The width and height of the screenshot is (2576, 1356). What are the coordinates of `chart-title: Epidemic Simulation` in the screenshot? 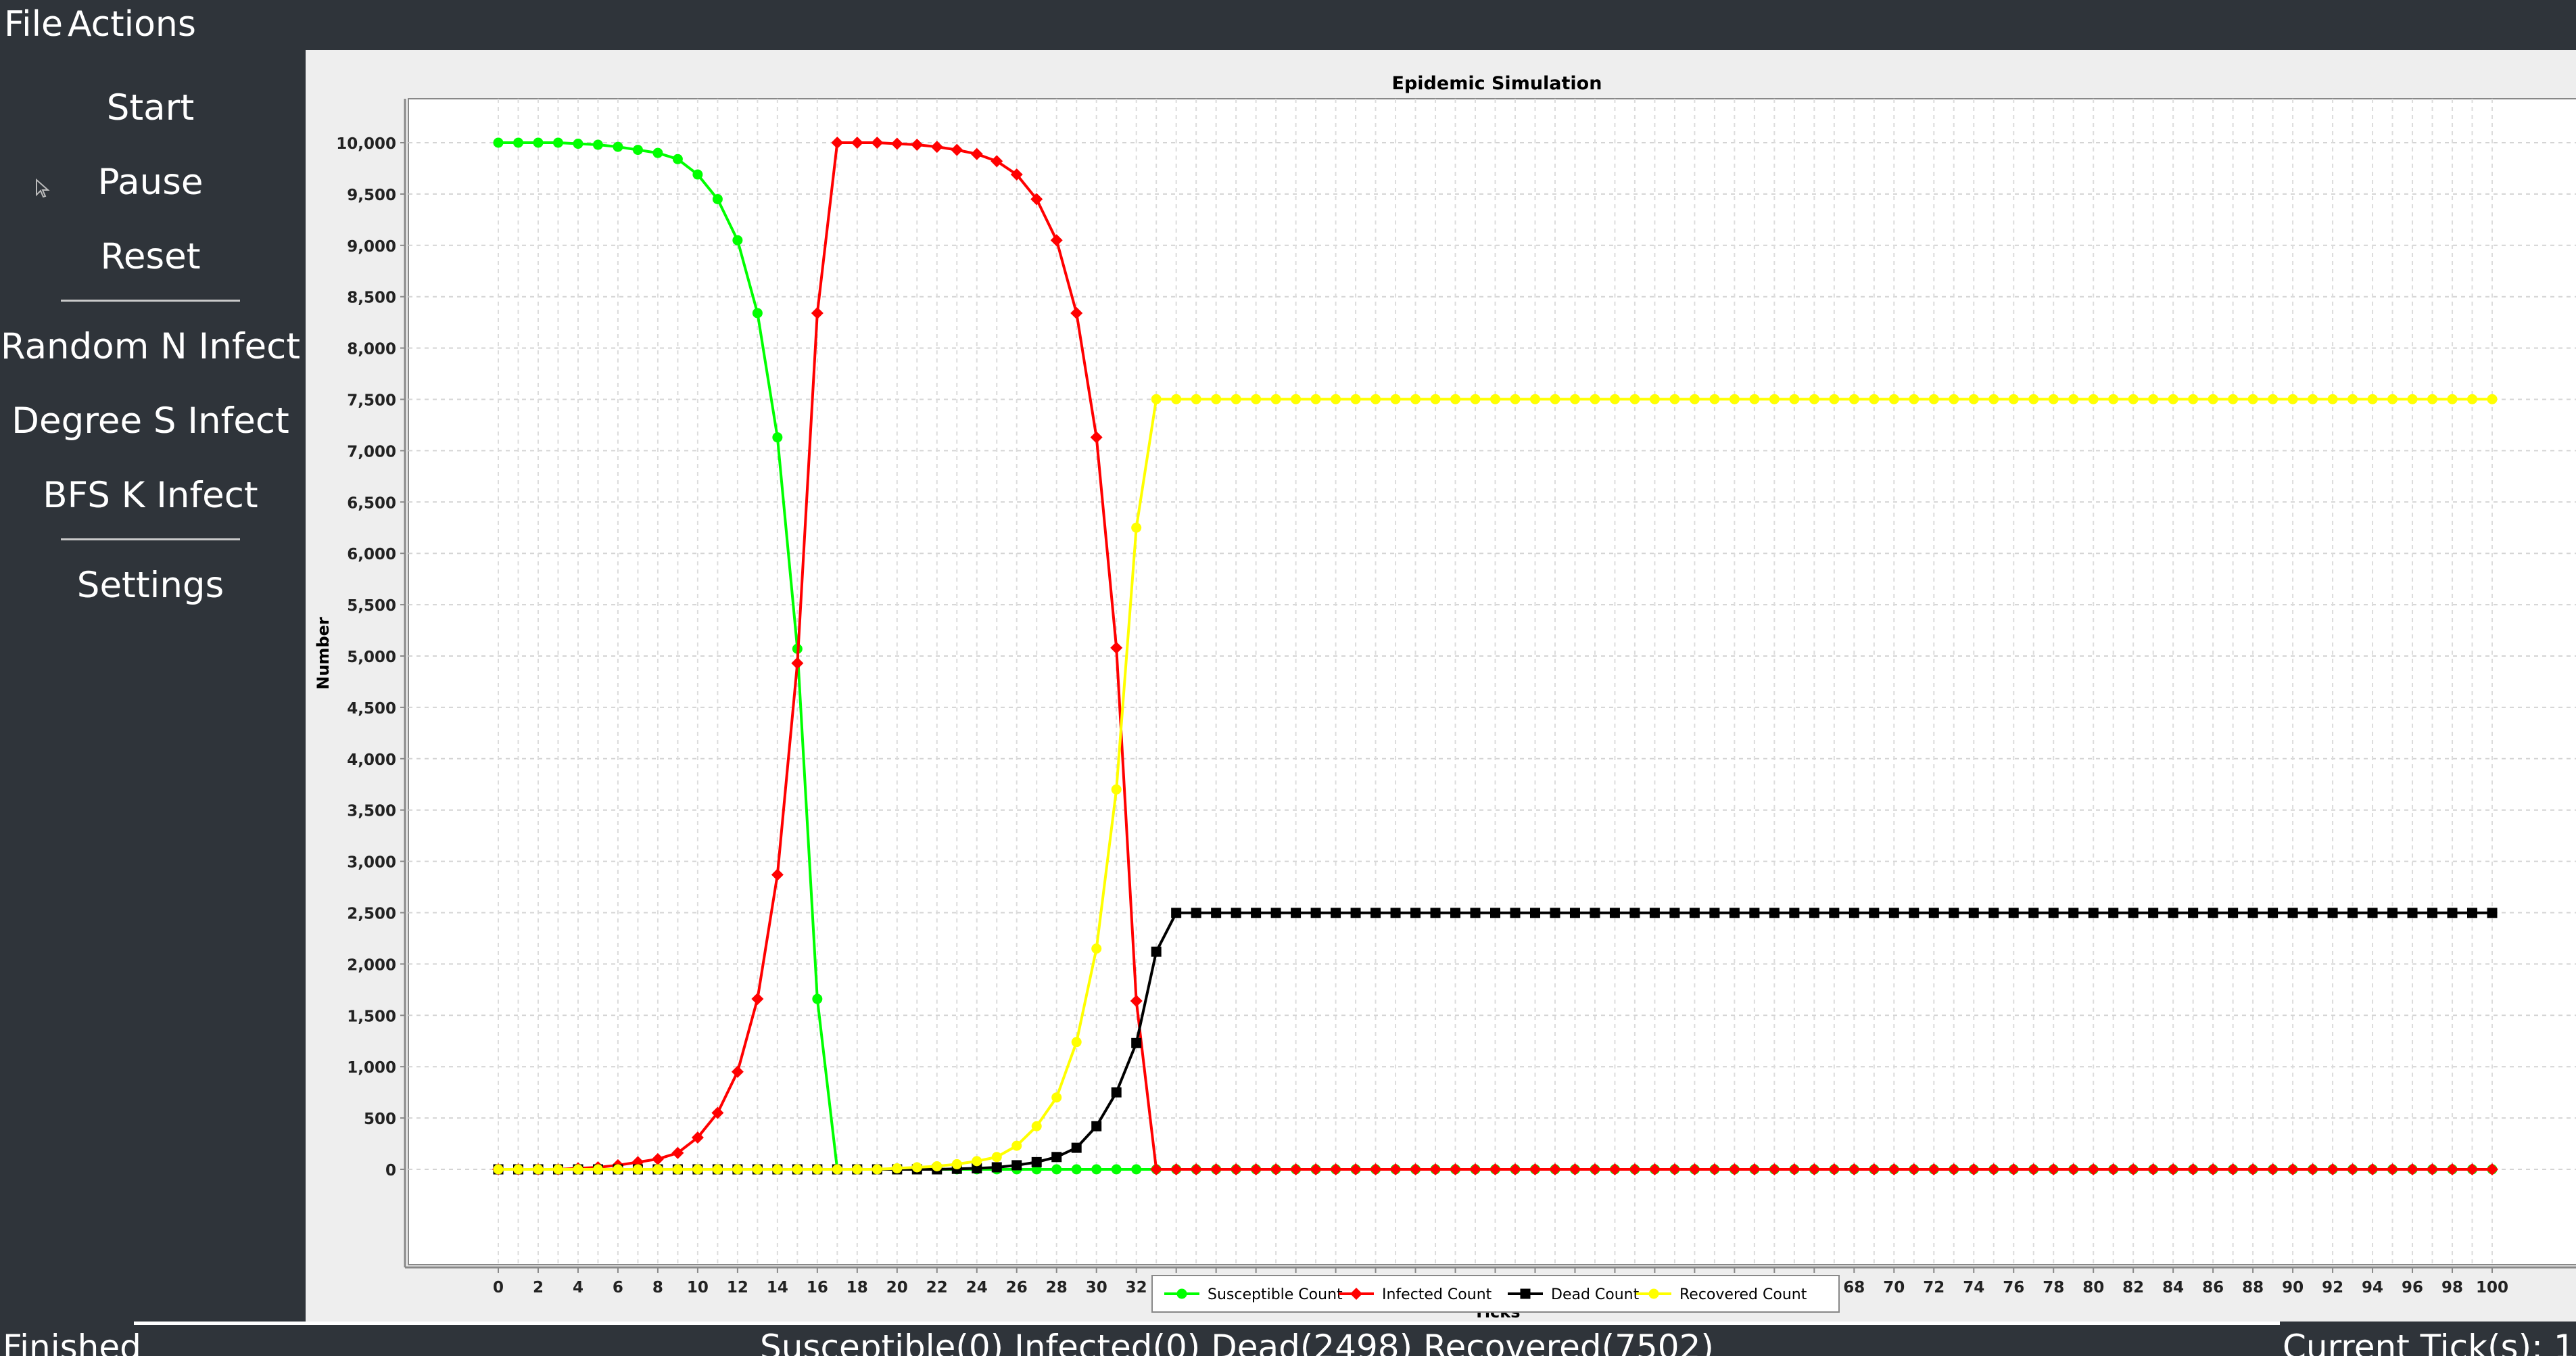 It's located at (1497, 83).